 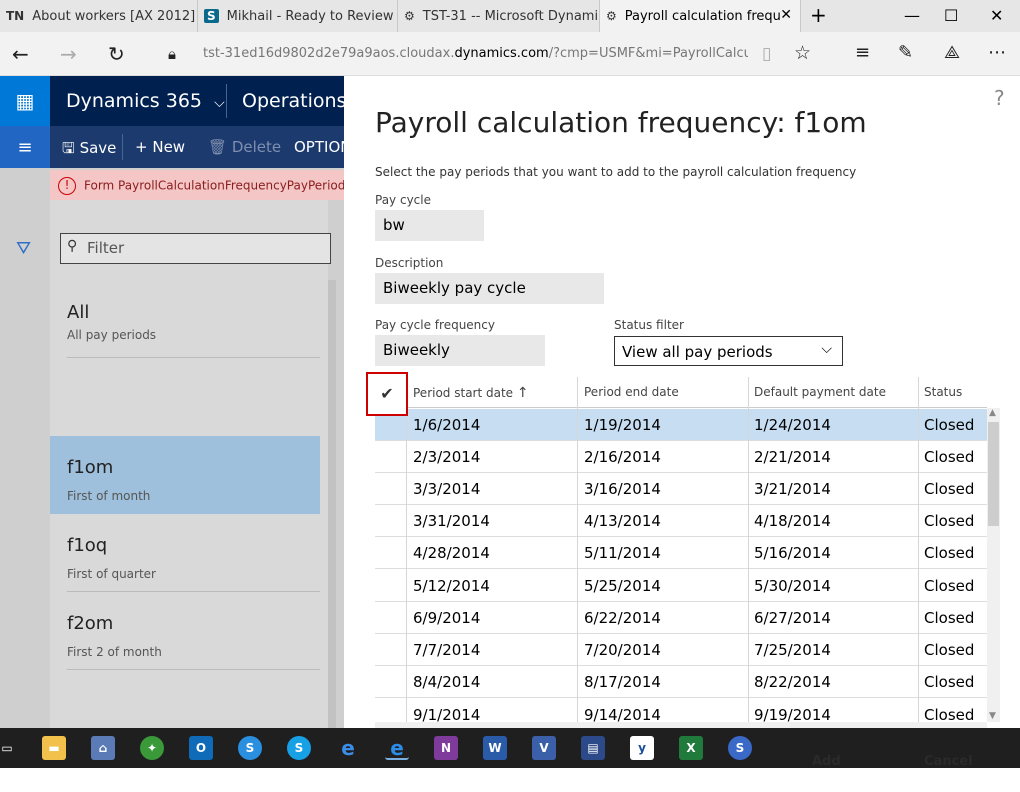 I want to click on chevron-down-icon: ⌵, so click(x=826, y=349).